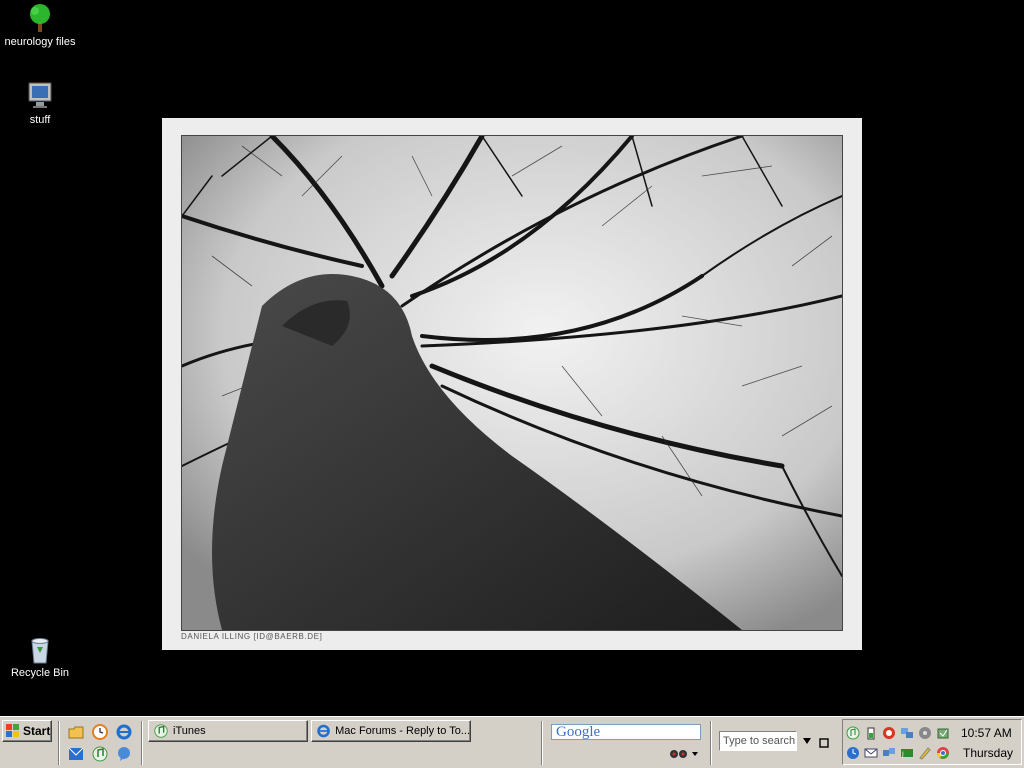  I want to click on task-label: iTunes, so click(189, 731).